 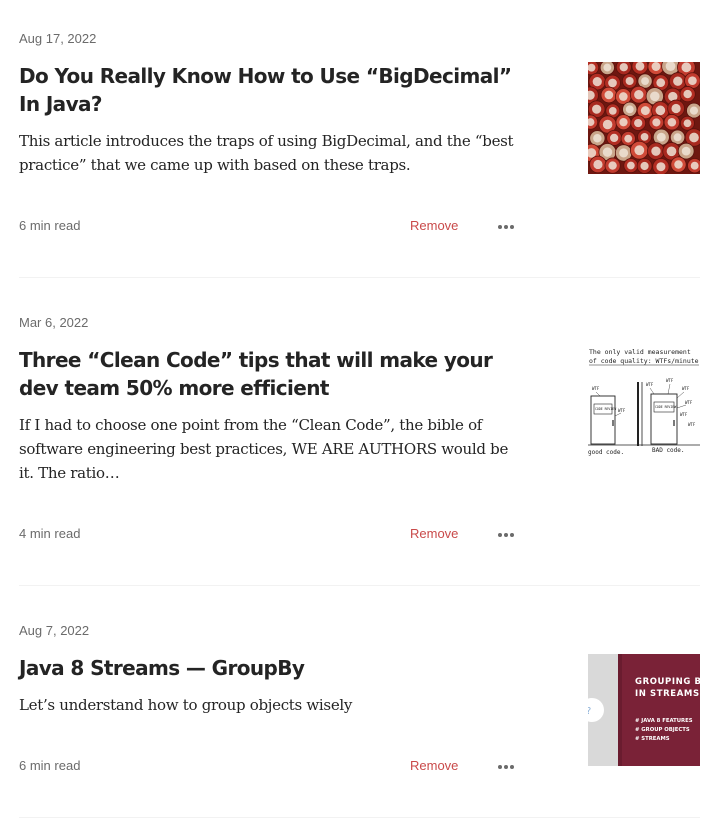 I want to click on svg-text: of code quality: WTFs/minute, so click(x=644, y=361).